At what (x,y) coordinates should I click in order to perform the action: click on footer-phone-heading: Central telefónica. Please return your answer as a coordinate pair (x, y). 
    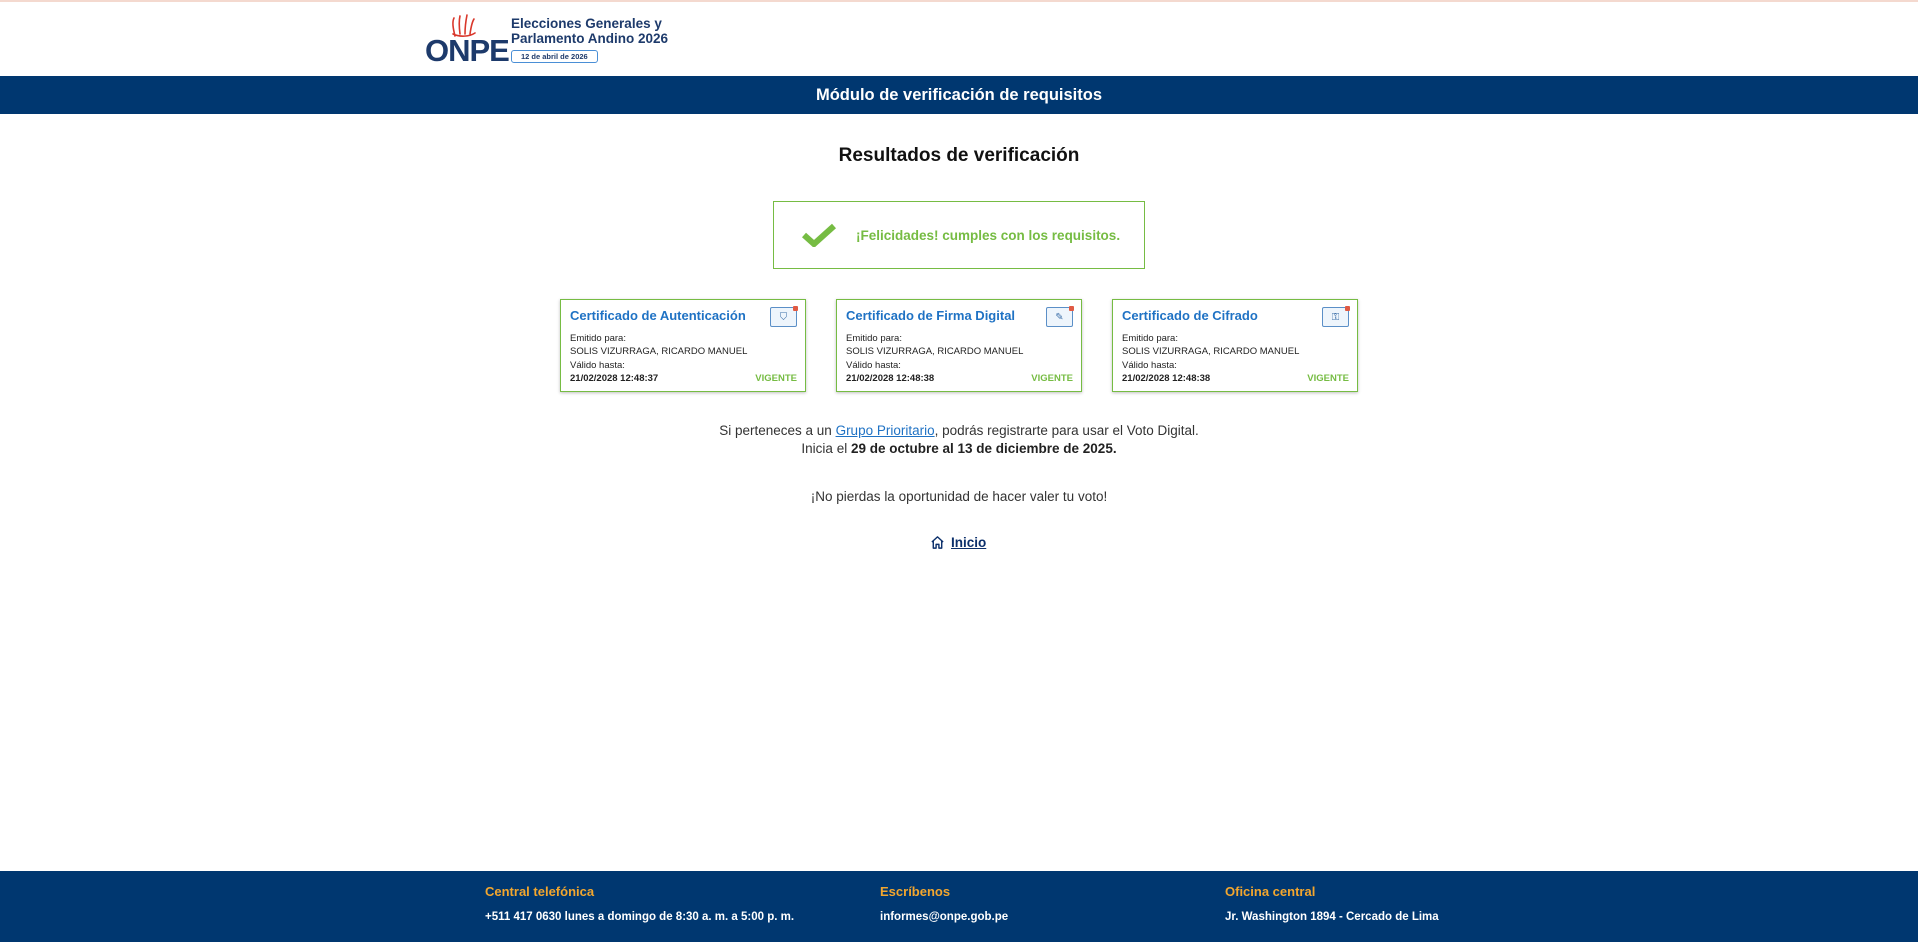
    Looking at the image, I should click on (540, 891).